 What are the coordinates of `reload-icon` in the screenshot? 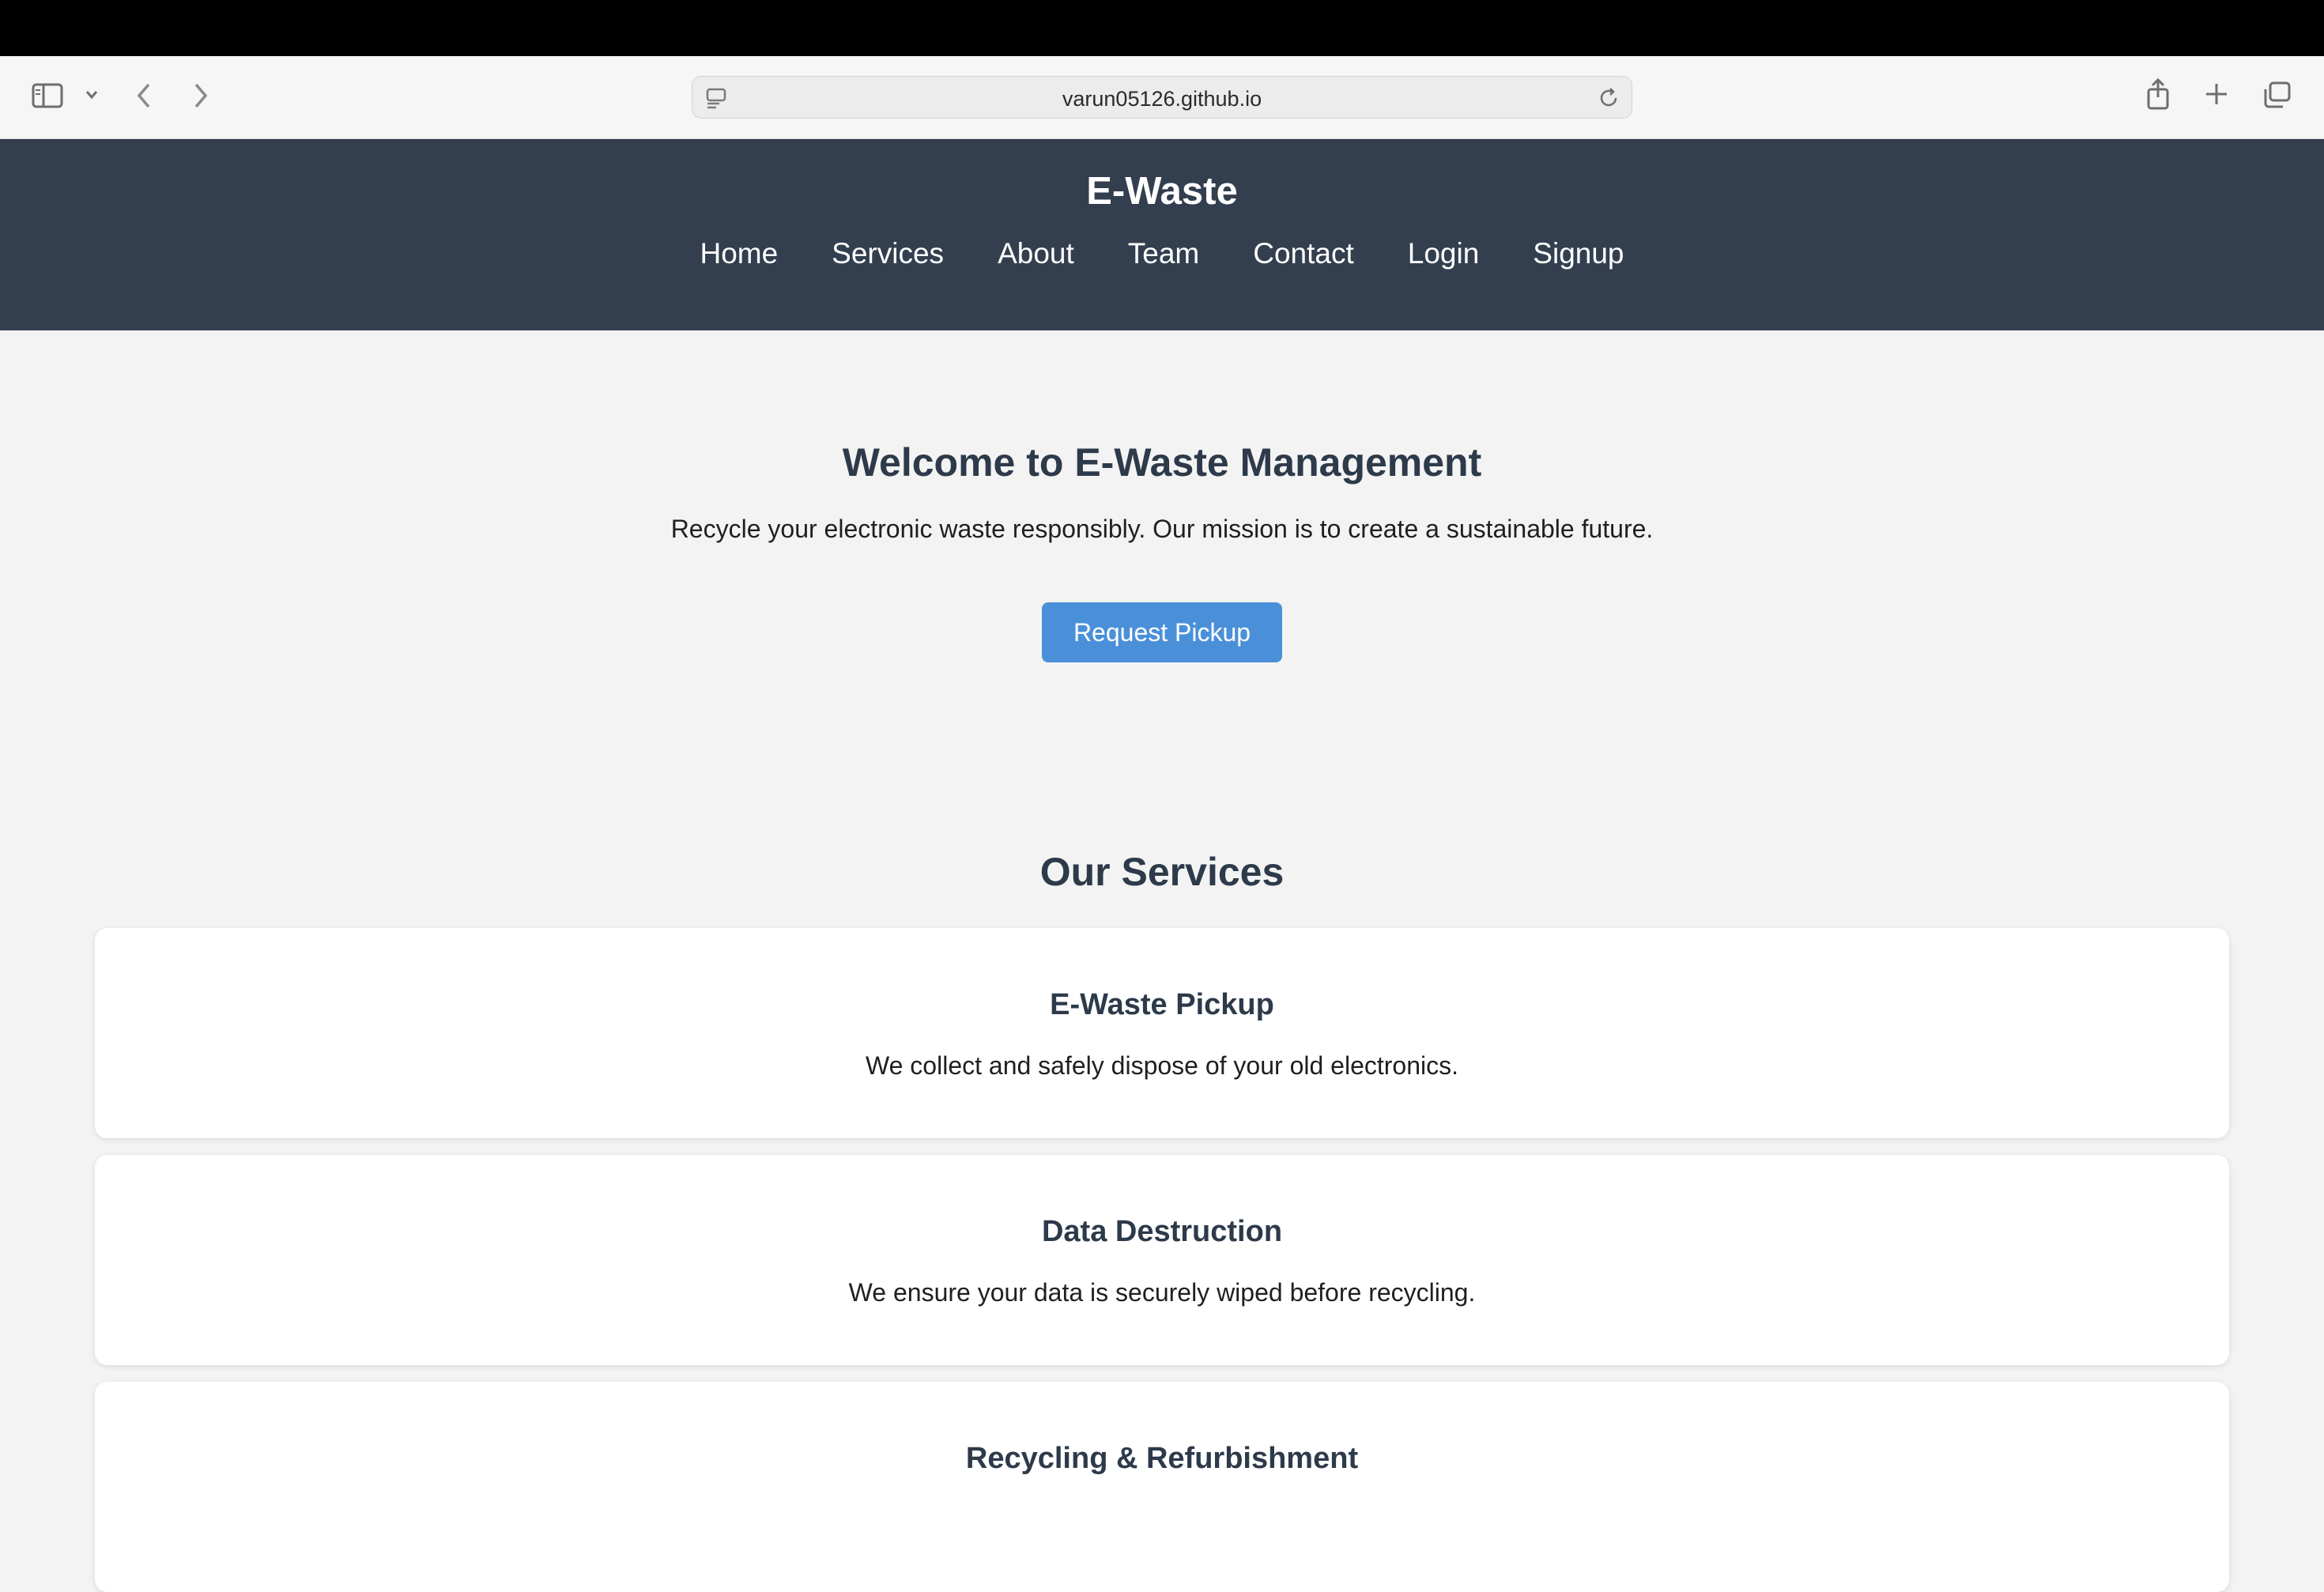 It's located at (1608, 100).